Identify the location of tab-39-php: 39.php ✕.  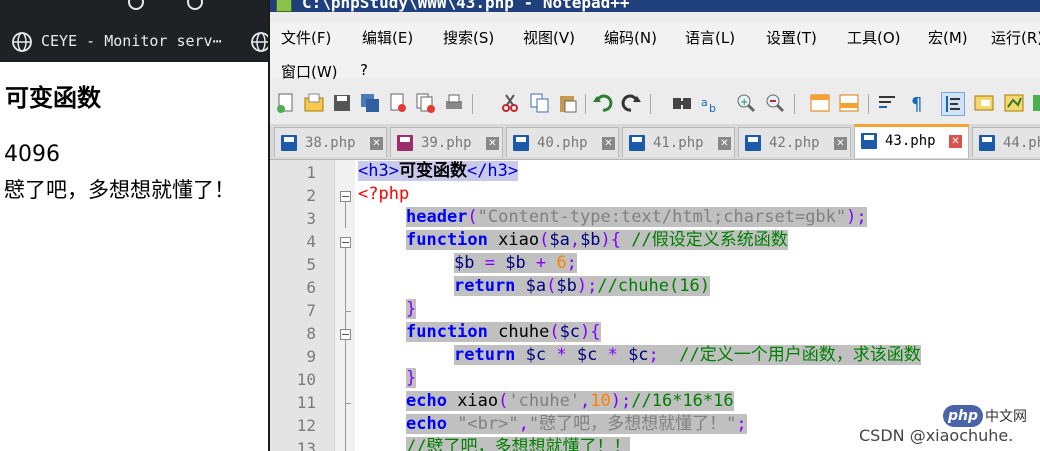
(446, 142).